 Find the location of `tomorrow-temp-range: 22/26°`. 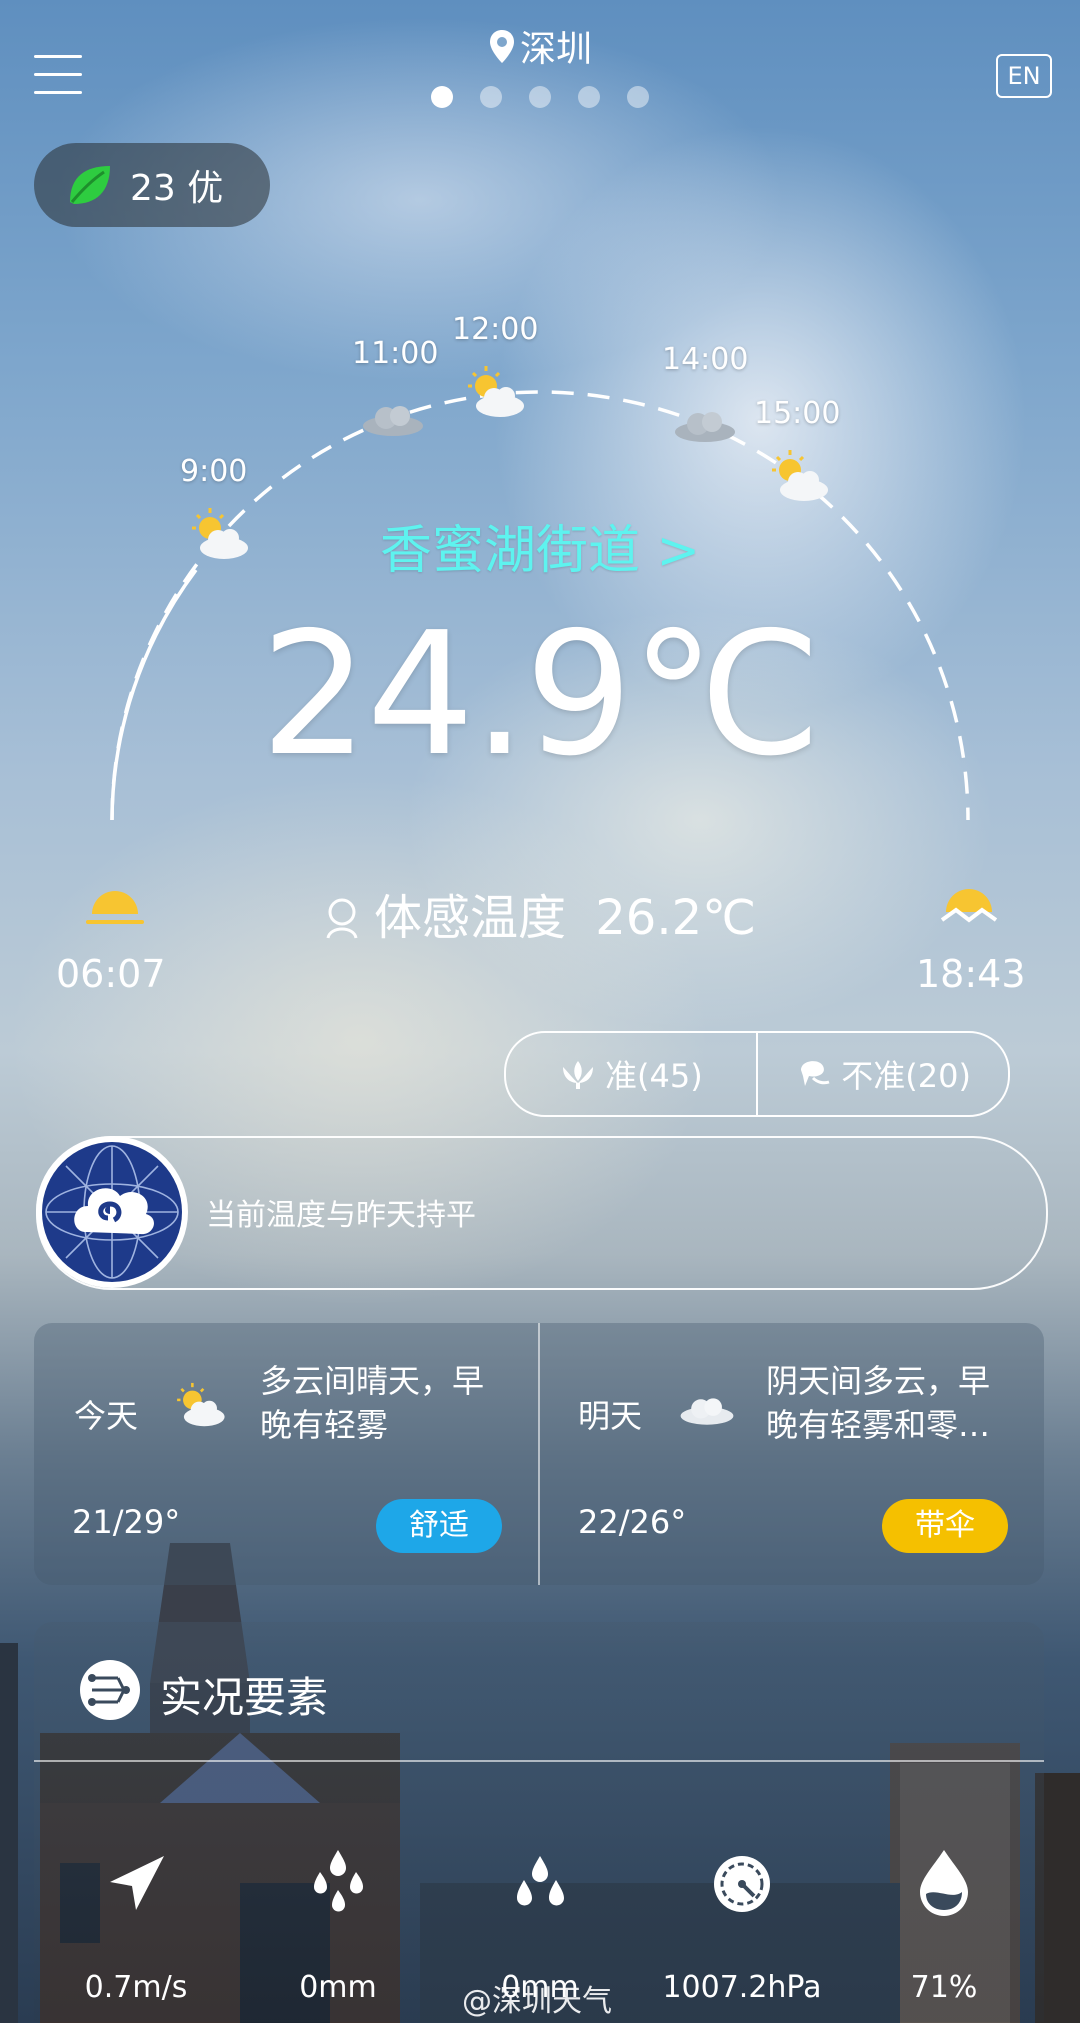

tomorrow-temp-range: 22/26° is located at coordinates (632, 1522).